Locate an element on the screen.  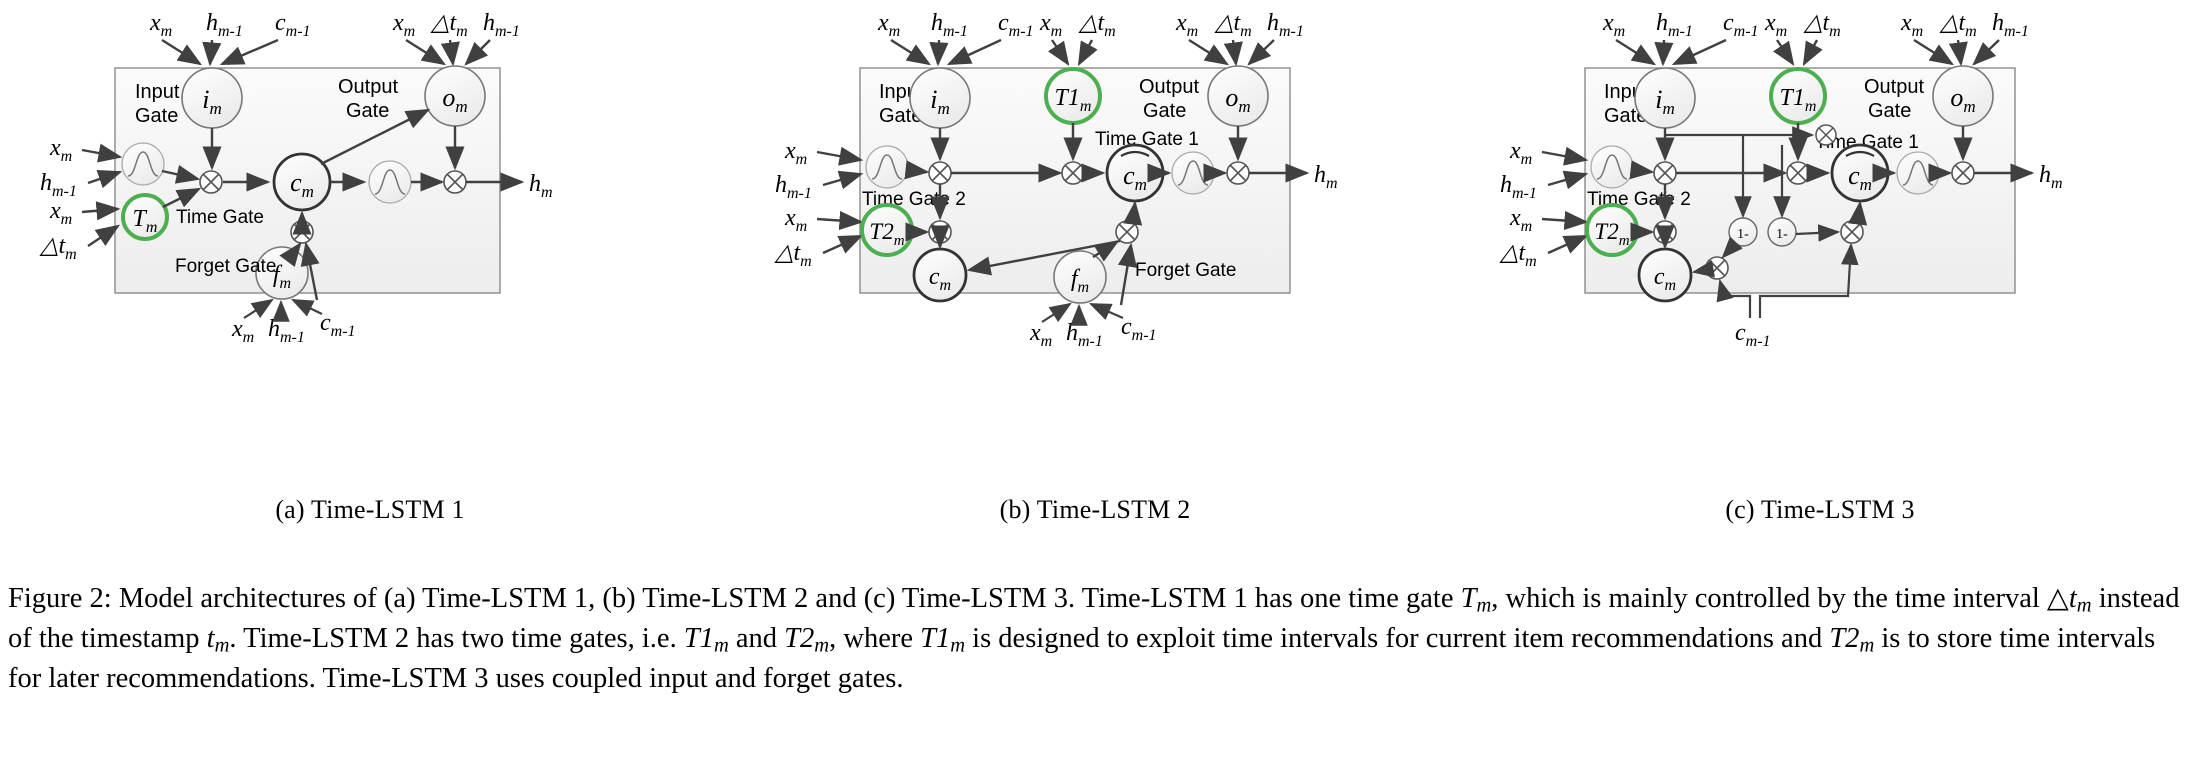
label-h-m-1-o-a: hm-1 is located at coordinates (501, 25).